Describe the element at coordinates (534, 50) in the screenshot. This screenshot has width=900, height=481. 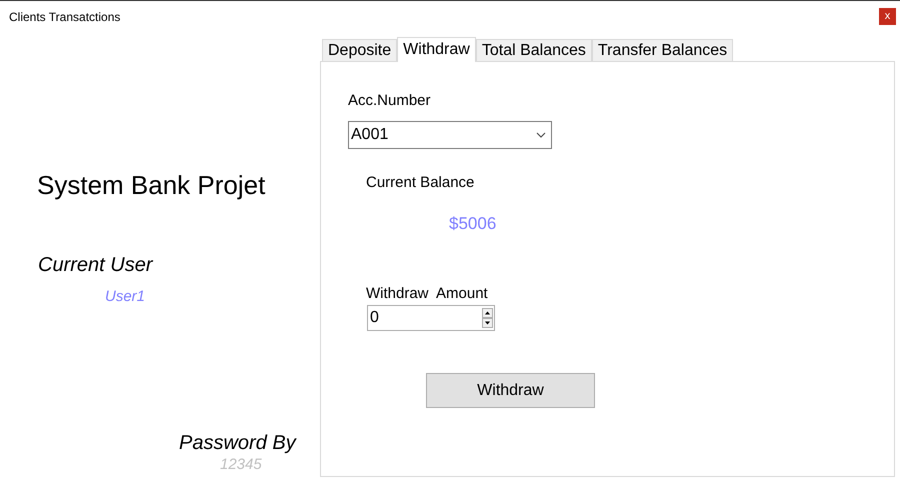
I see `tab: Total Balances` at that location.